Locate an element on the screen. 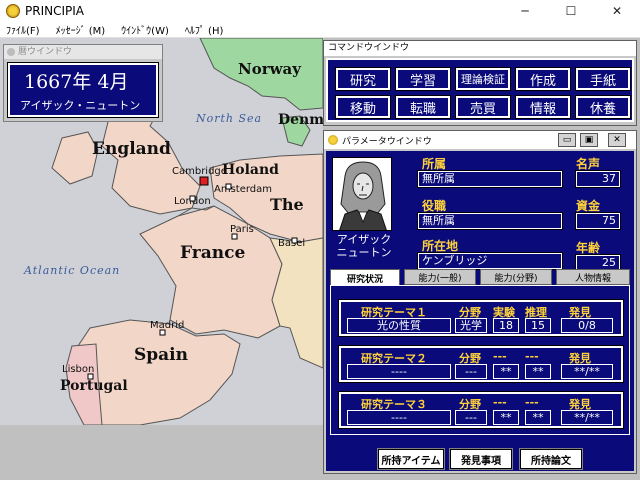 The image size is (640, 480). maximize-button: ☐ is located at coordinates (571, 11).